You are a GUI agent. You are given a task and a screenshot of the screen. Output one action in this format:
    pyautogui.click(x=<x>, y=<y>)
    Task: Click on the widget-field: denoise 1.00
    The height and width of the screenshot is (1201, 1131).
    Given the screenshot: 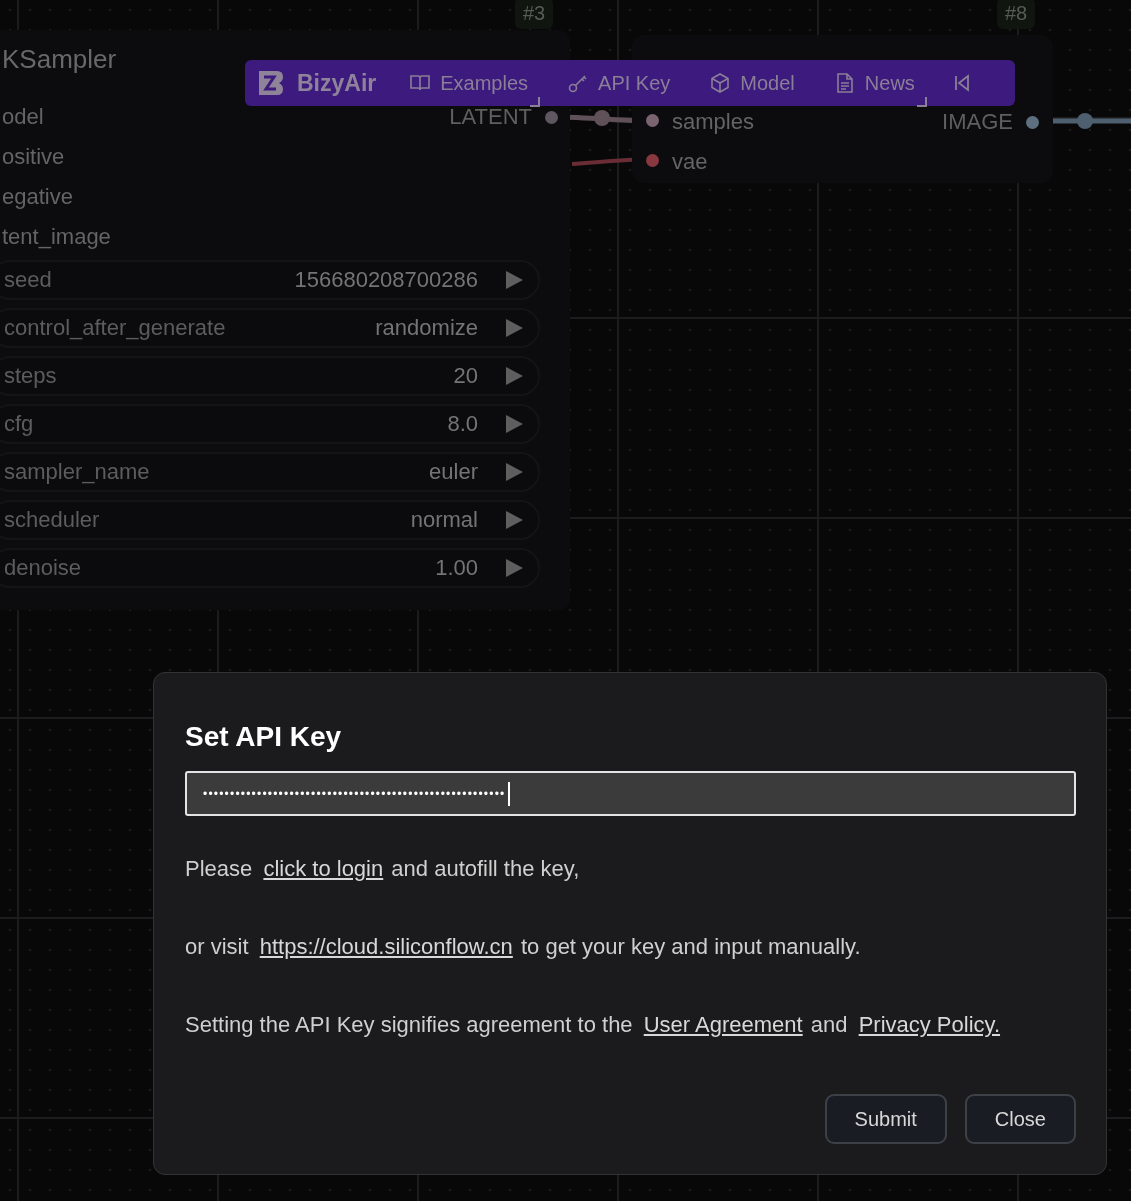 What is the action you would take?
    pyautogui.click(x=270, y=568)
    